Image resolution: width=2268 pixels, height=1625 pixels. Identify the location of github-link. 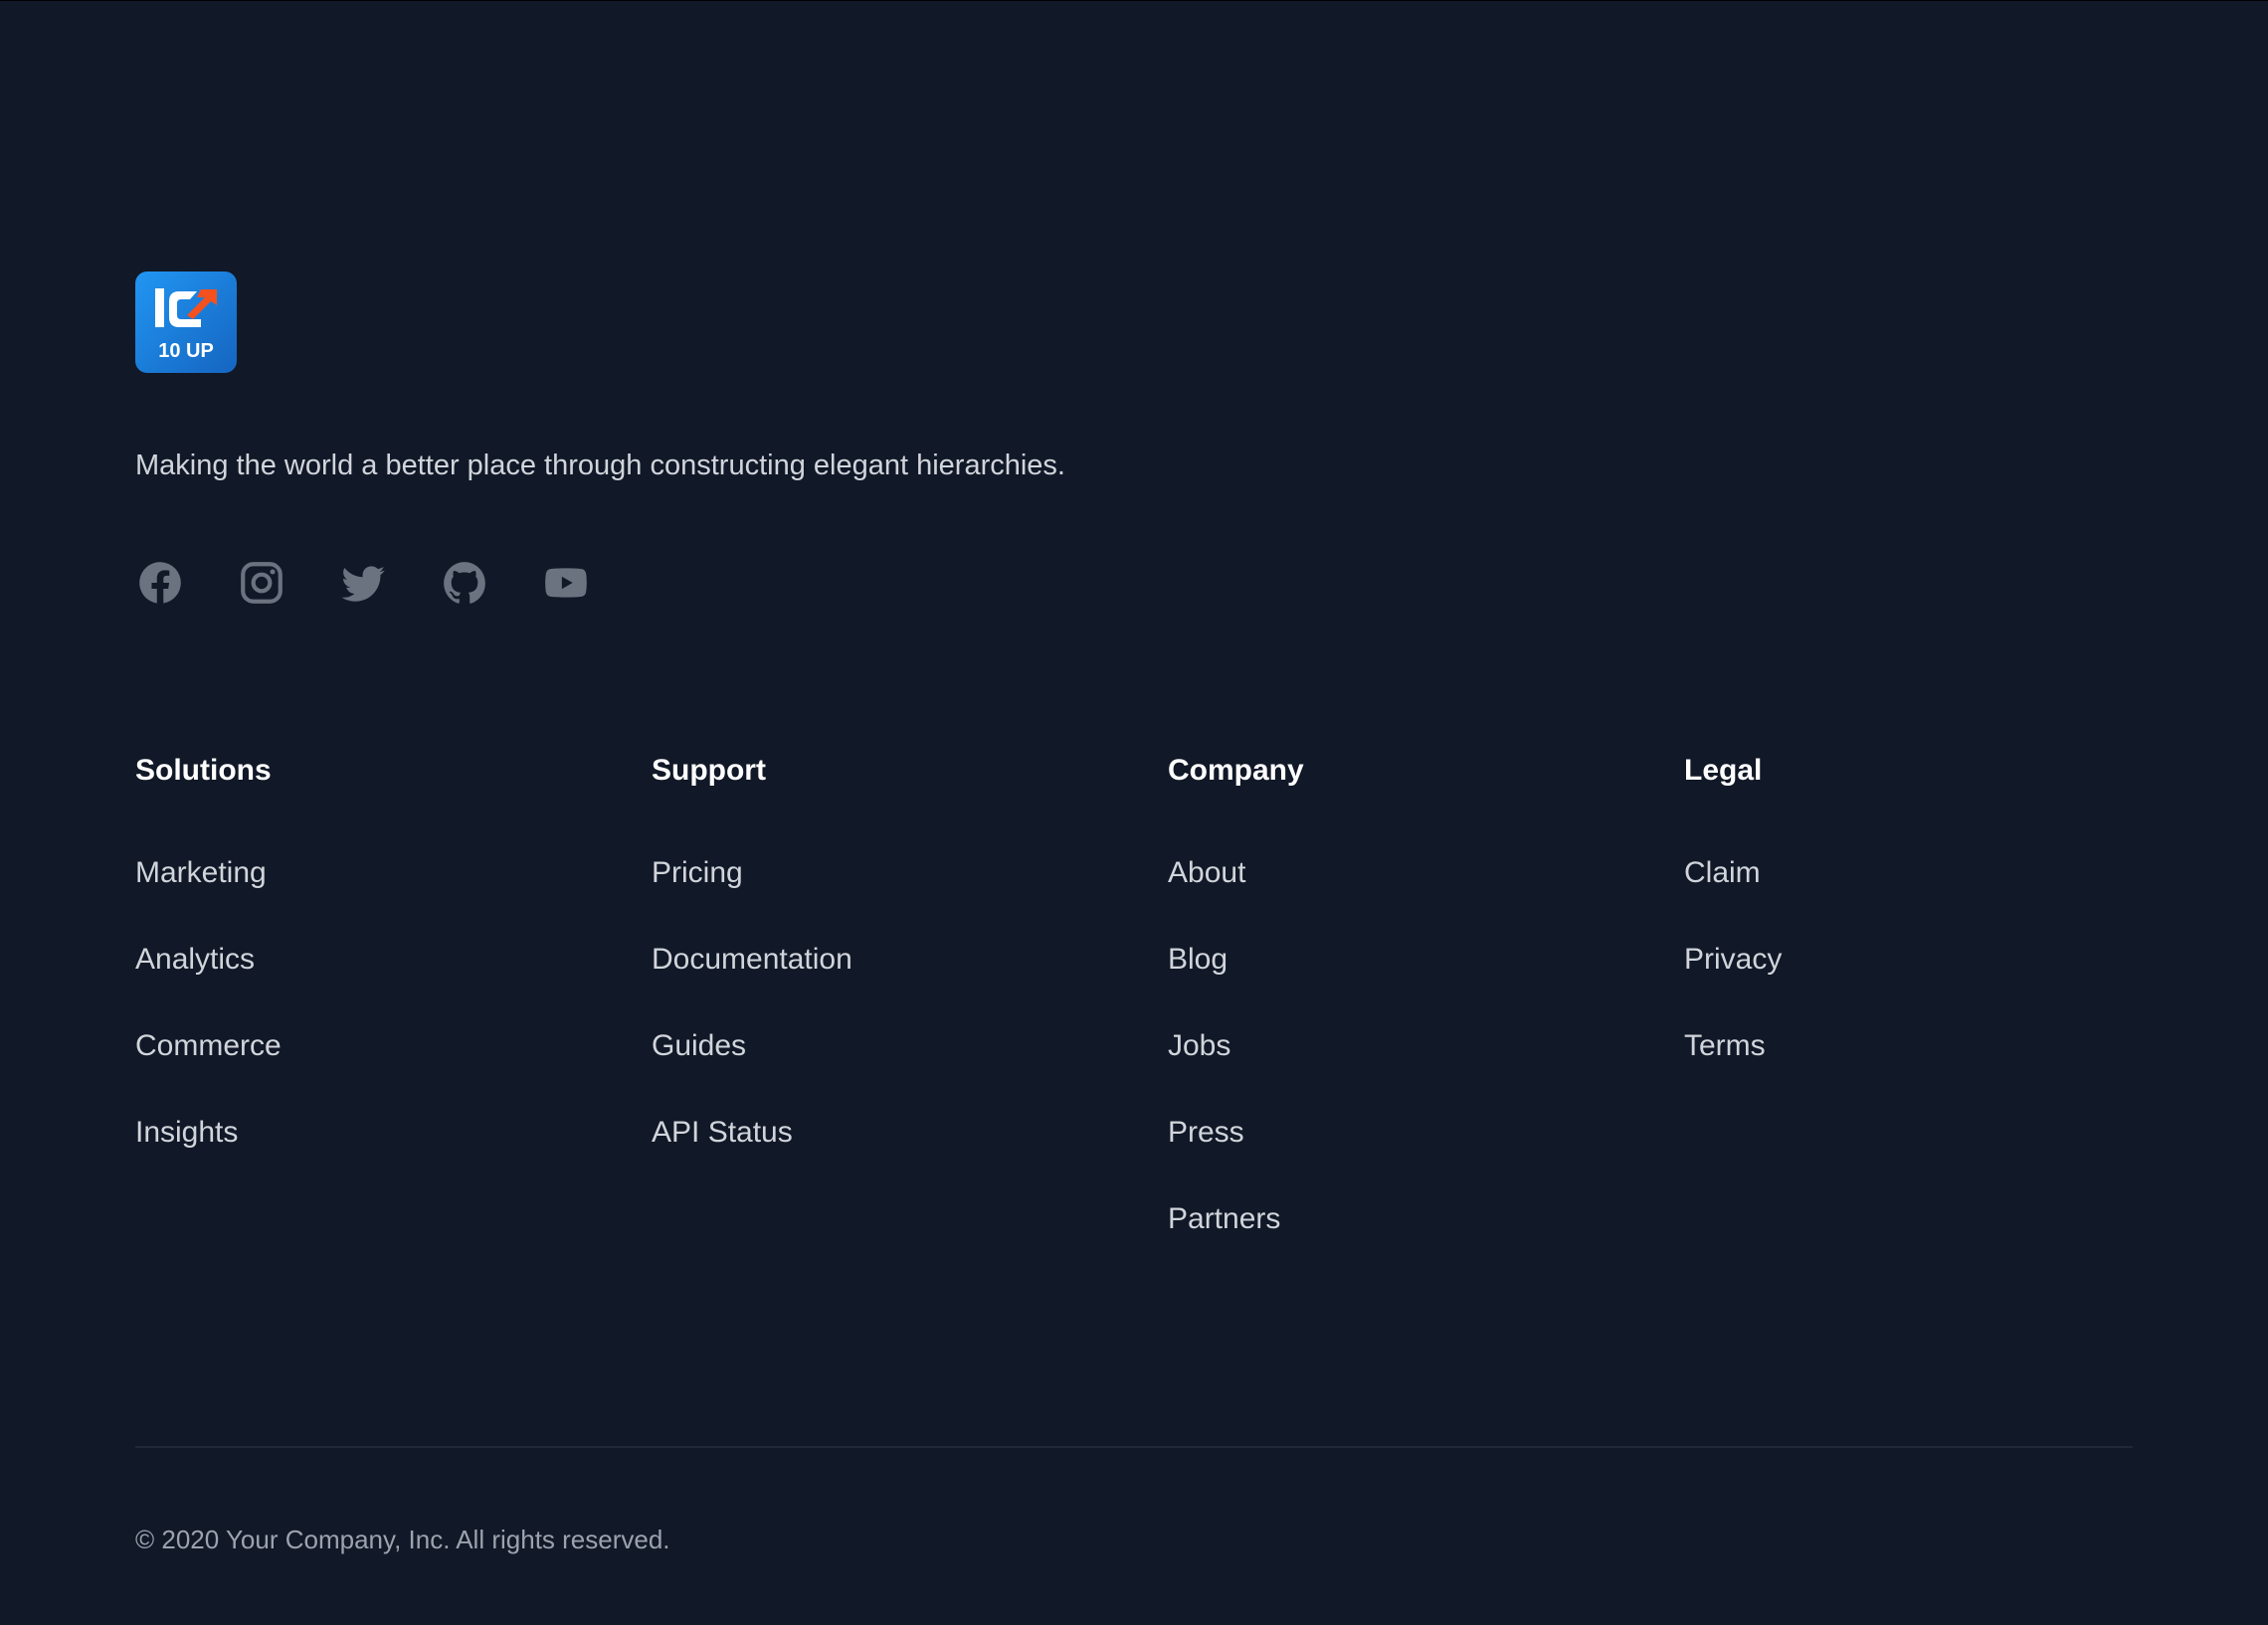
(465, 583).